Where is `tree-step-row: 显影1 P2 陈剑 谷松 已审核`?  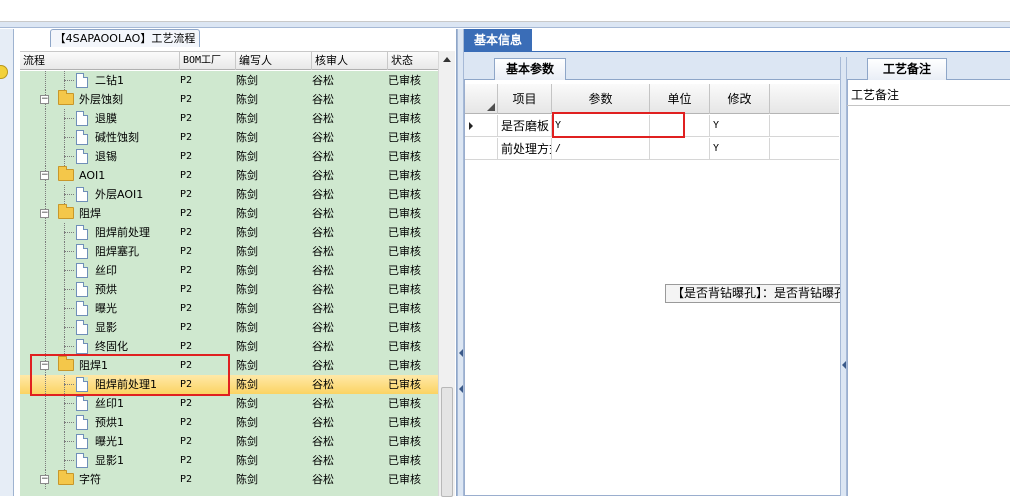
tree-step-row: 显影1 P2 陈剑 谷松 已审核 is located at coordinates (229, 460).